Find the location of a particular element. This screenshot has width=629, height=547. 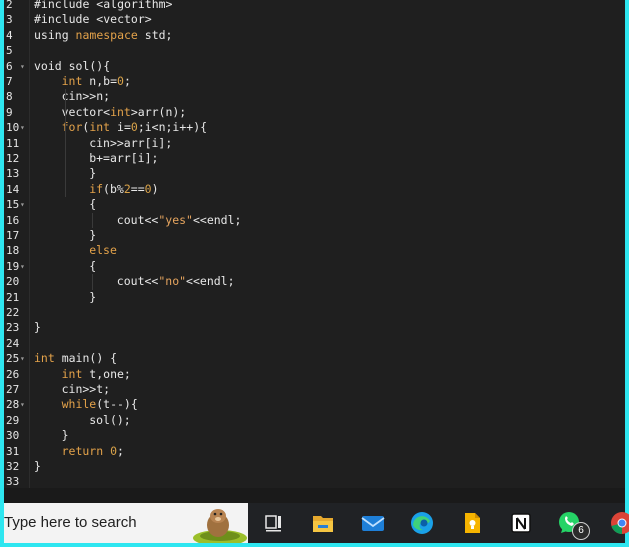

line-number: 26 is located at coordinates (13, 374).